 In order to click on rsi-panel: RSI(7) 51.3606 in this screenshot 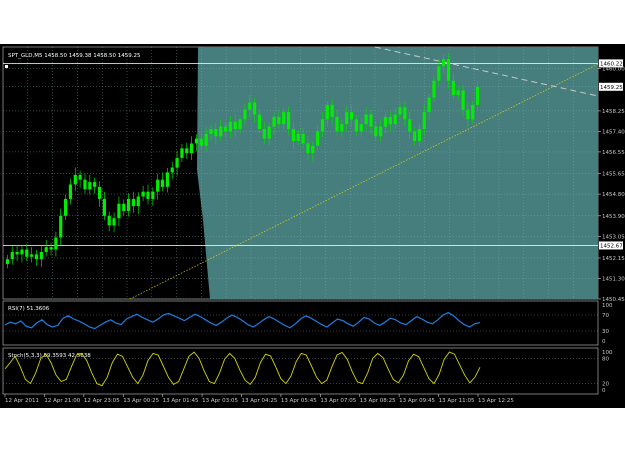, I will do `click(300, 323)`.